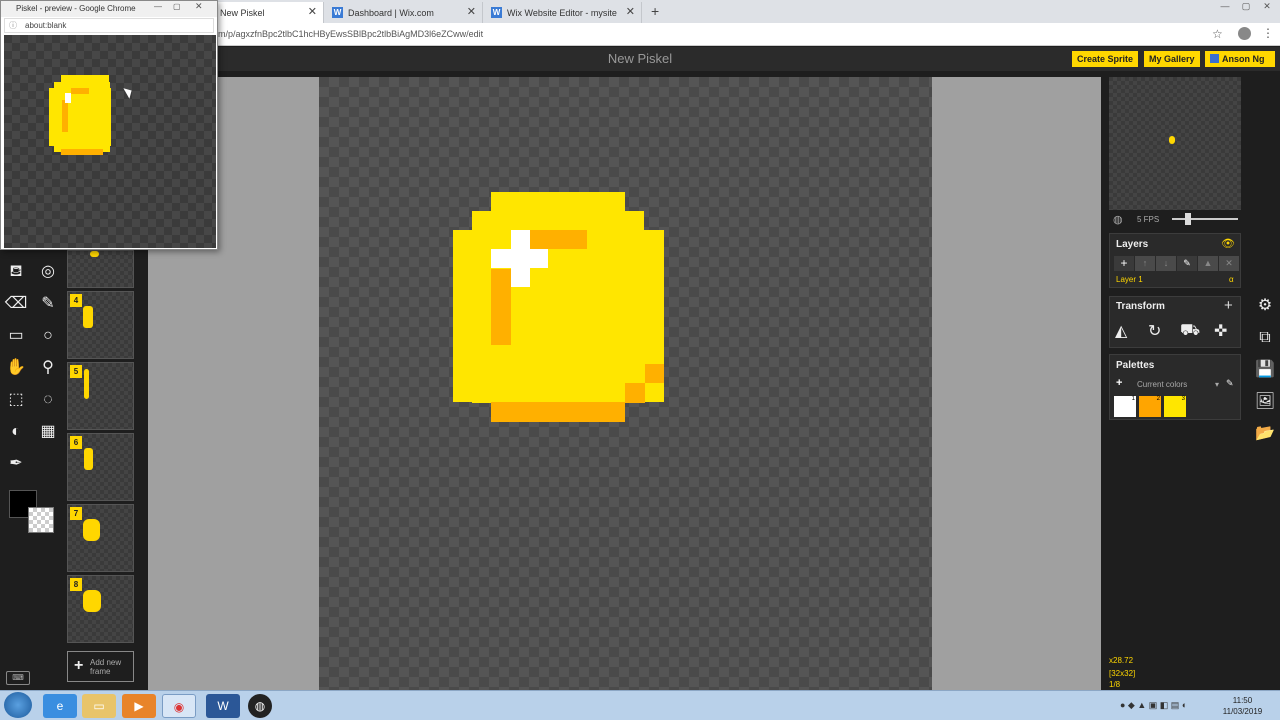 The height and width of the screenshot is (720, 1280). Describe the element at coordinates (76, 584) in the screenshot. I see `frame-number: 8` at that location.